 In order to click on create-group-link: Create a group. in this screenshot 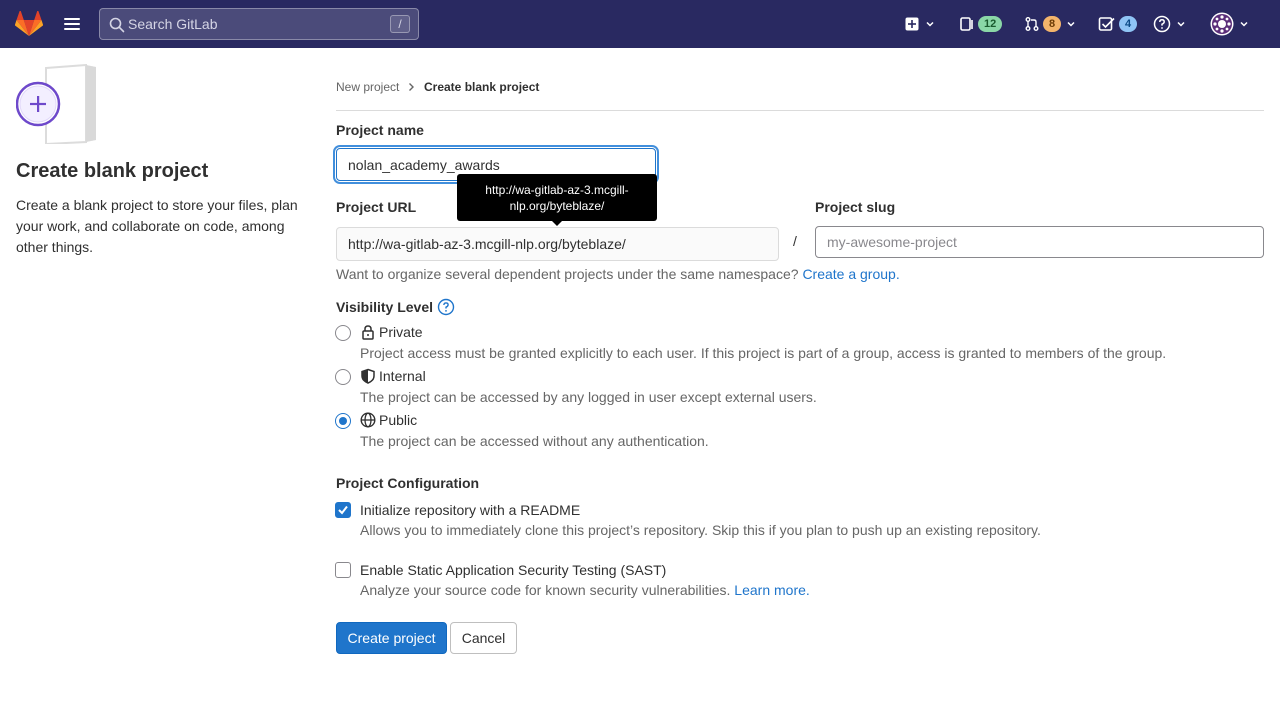, I will do `click(850, 274)`.